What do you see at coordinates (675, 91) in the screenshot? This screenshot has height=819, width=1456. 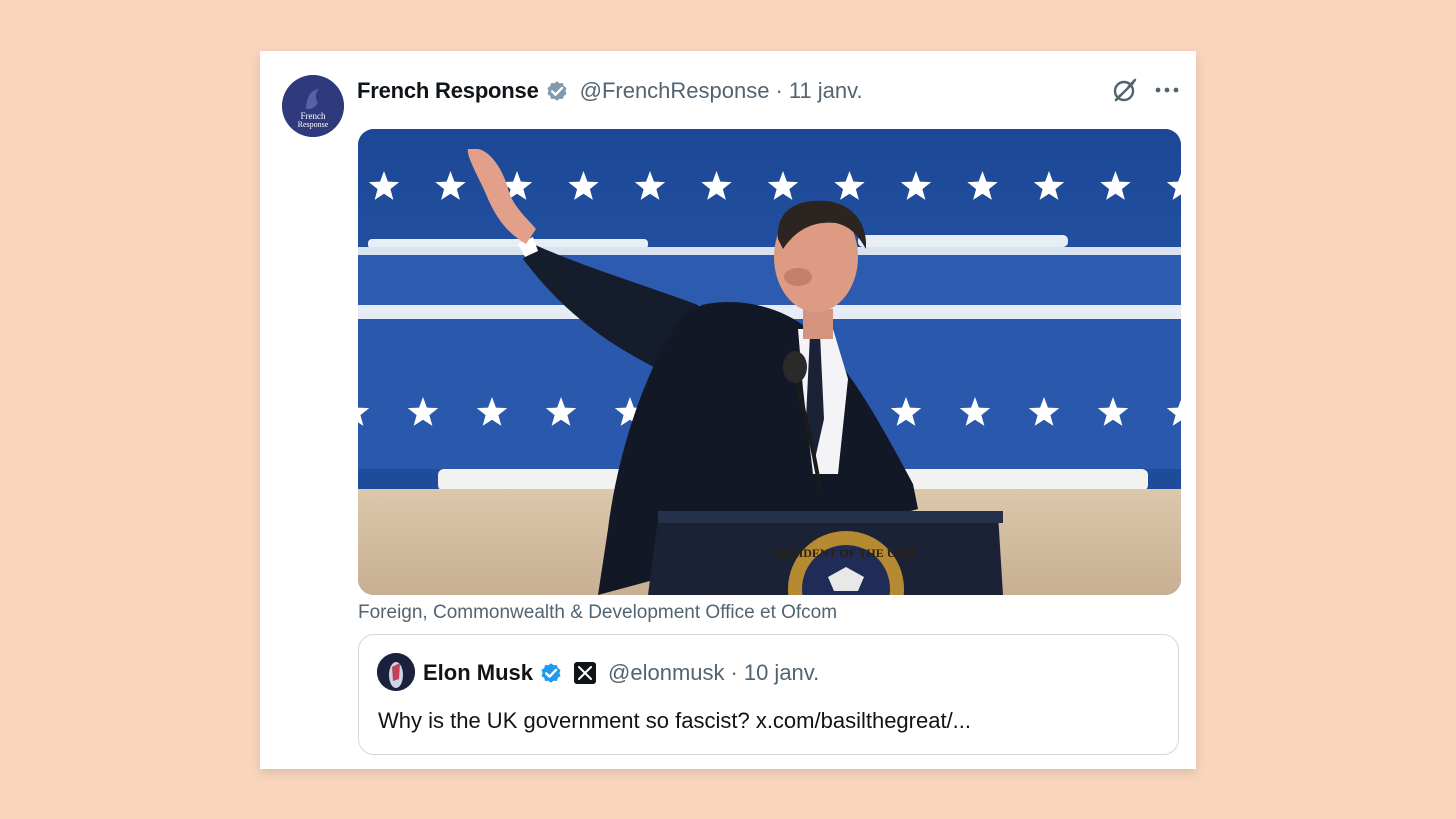 I see `author-handle: @FrenchResponse` at bounding box center [675, 91].